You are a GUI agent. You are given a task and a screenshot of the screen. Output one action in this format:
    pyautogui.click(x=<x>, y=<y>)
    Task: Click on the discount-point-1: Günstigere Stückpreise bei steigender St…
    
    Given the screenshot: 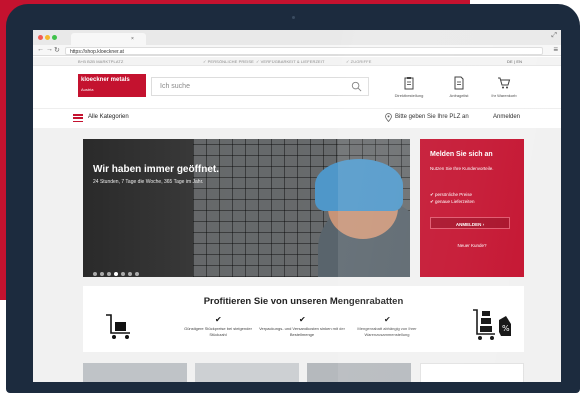 What is the action you would take?
    pyautogui.click(x=218, y=331)
    